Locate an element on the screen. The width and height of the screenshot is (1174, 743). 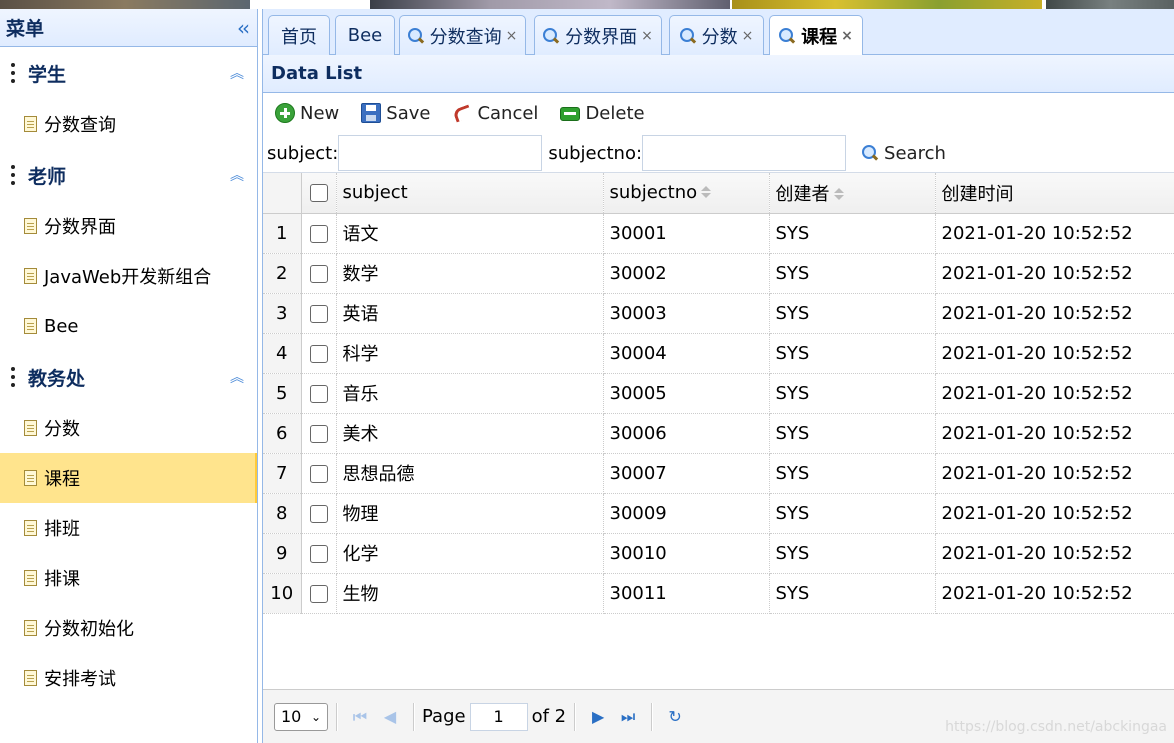
tab-course: 课程 × is located at coordinates (816, 35).